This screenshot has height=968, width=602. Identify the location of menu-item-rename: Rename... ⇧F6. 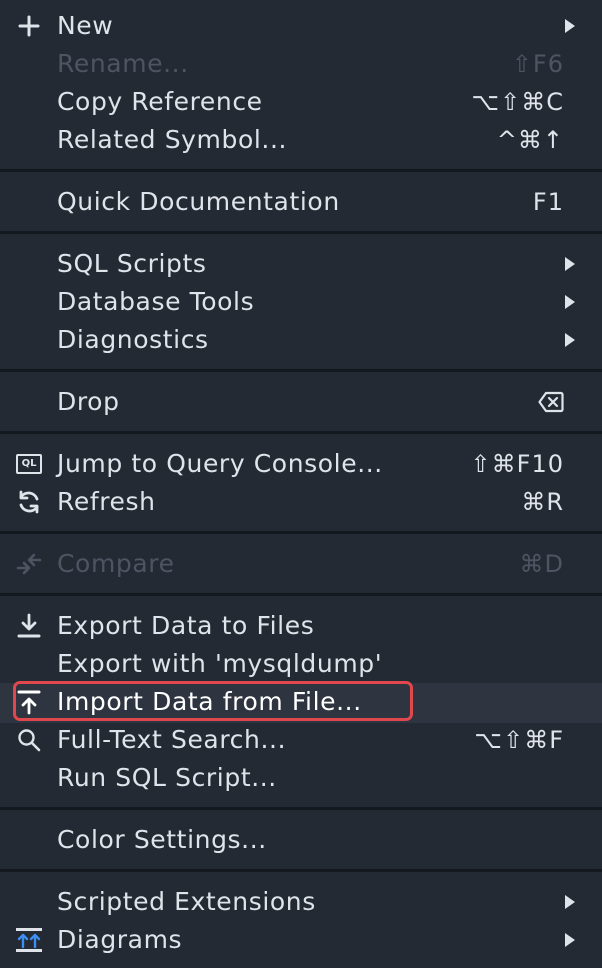
(301, 64).